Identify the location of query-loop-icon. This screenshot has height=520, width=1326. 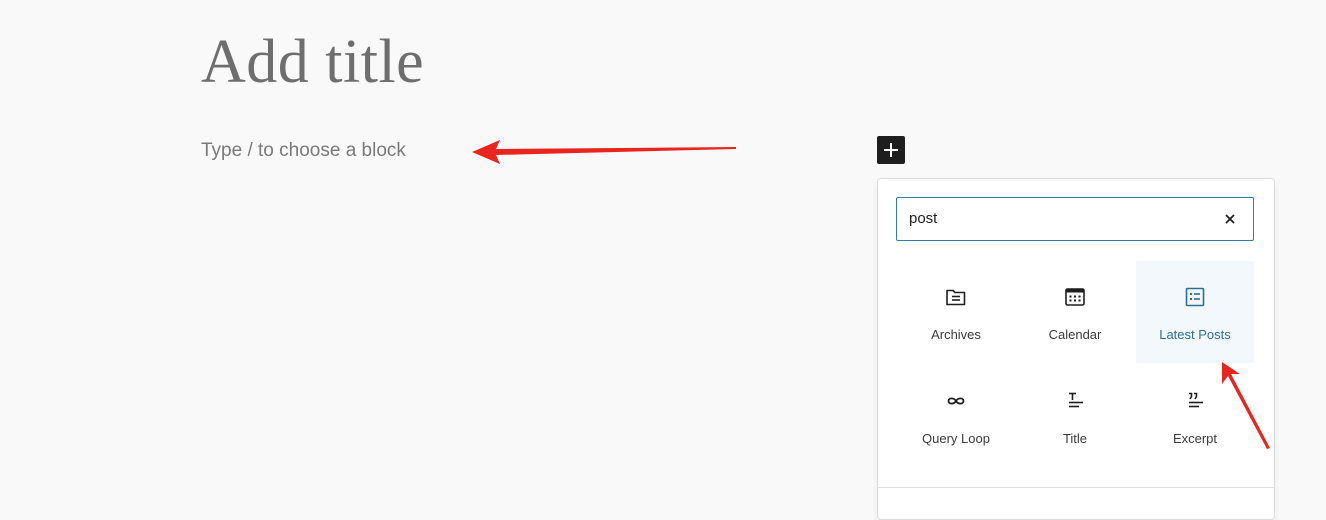
(956, 401).